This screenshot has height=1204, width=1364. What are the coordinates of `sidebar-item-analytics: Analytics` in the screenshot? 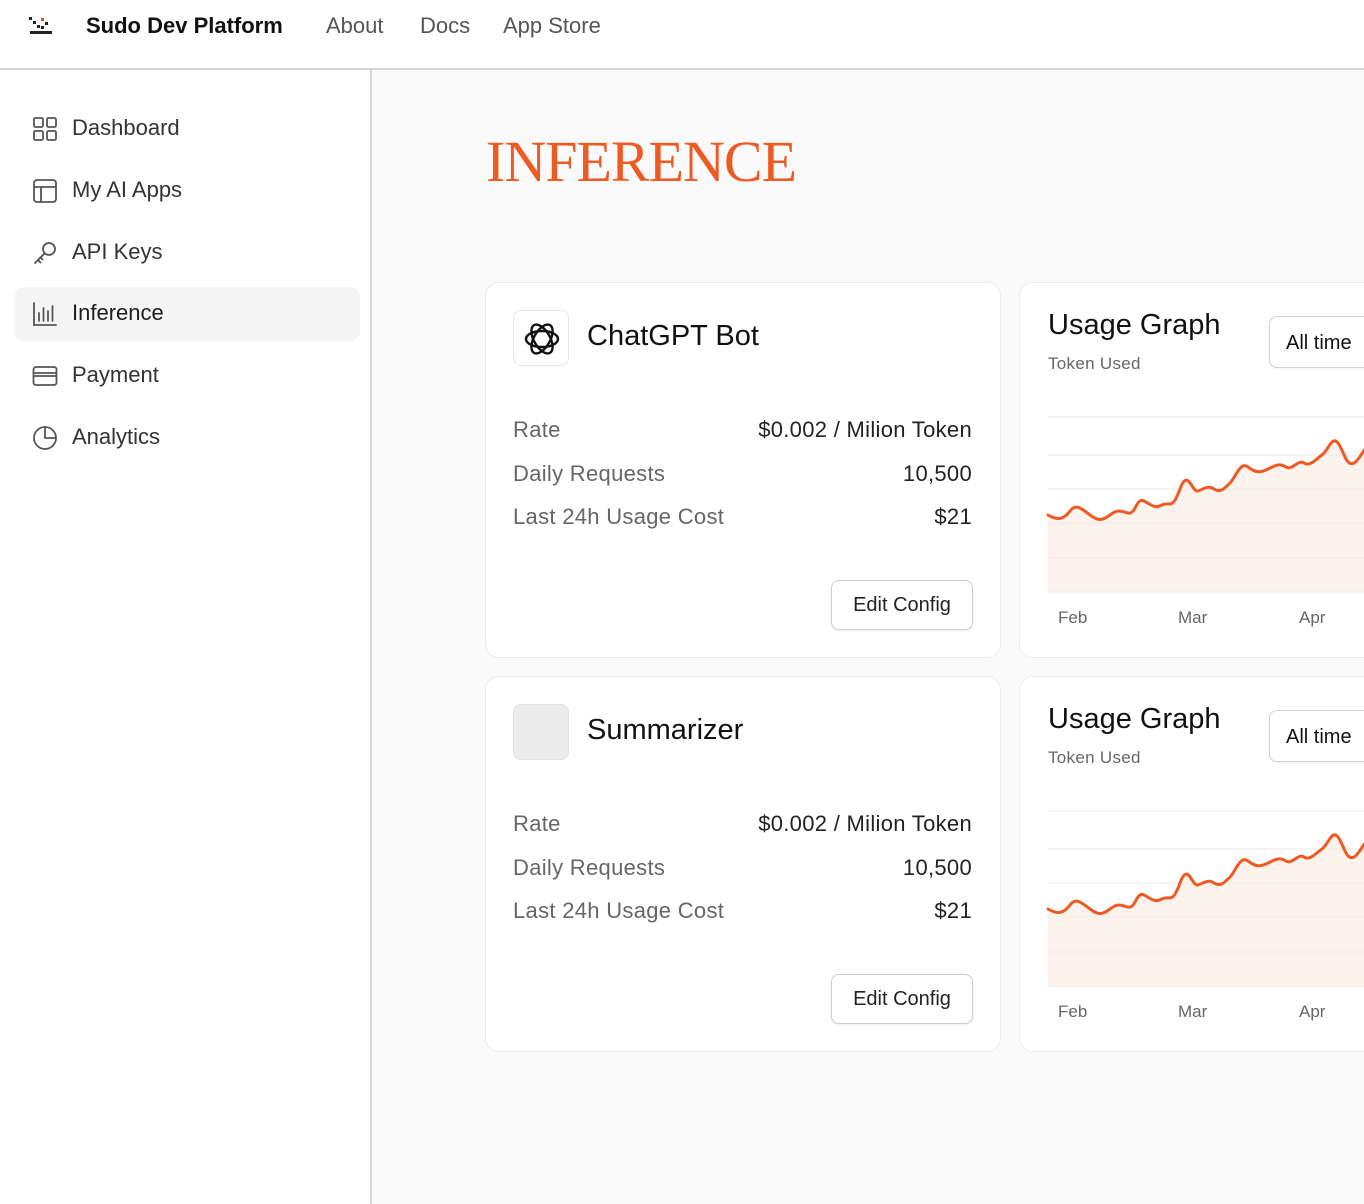 It's located at (187, 438).